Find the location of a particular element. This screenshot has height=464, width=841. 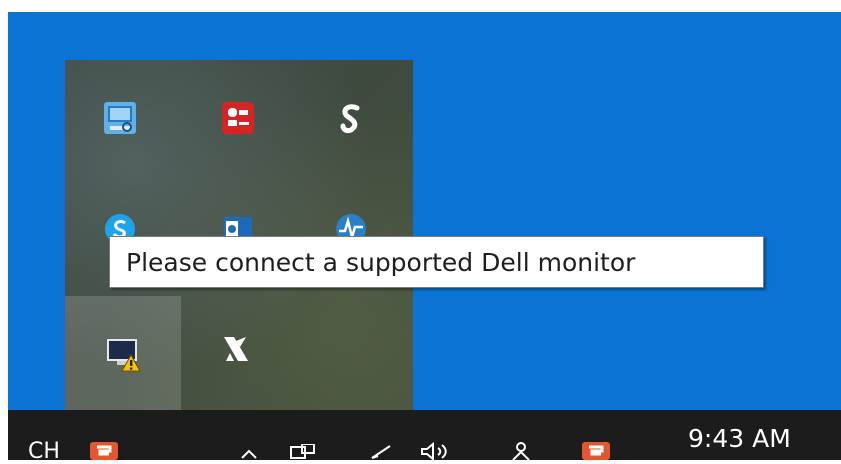

clock: 9:43 AM is located at coordinates (739, 438).